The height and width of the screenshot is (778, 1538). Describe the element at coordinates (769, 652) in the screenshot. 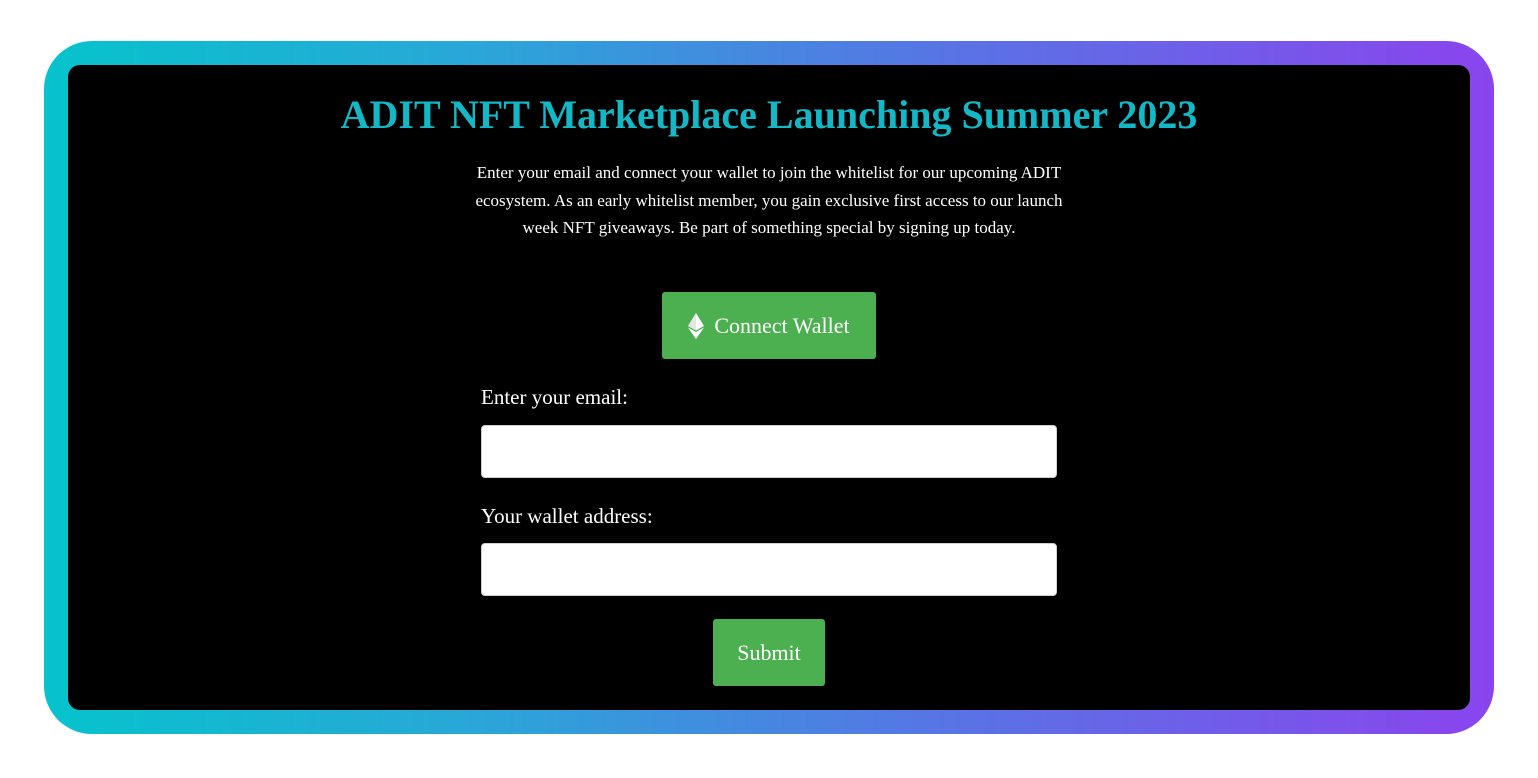

I see `submit-button: Submit` at that location.